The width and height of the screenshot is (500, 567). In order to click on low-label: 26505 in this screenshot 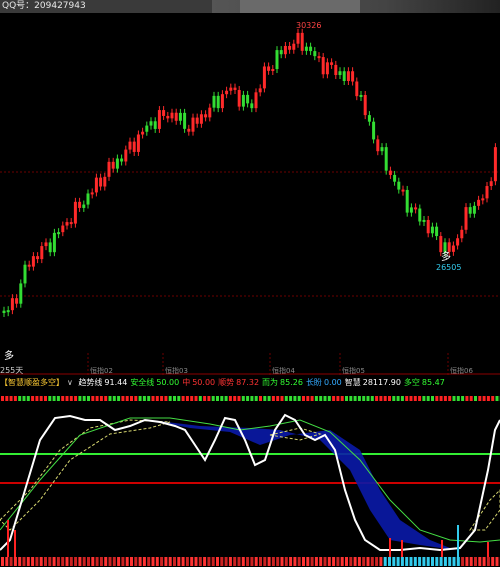, I will do `click(448, 267)`.